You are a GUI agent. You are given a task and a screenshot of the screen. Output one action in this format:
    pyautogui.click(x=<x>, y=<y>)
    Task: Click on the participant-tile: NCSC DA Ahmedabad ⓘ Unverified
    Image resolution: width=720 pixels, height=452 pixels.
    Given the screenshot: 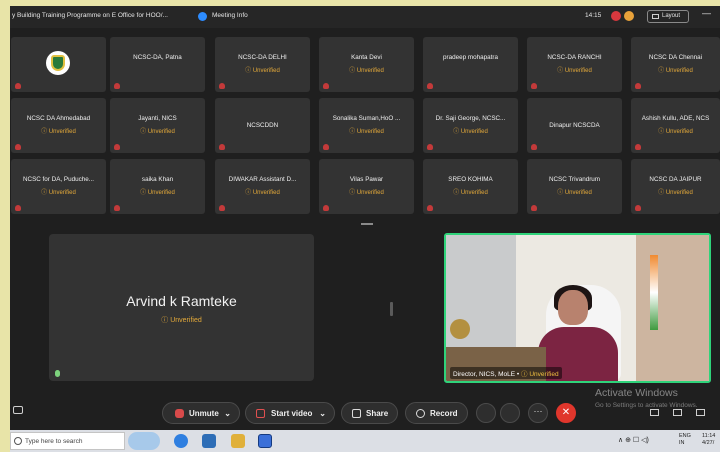 What is the action you would take?
    pyautogui.click(x=58, y=125)
    